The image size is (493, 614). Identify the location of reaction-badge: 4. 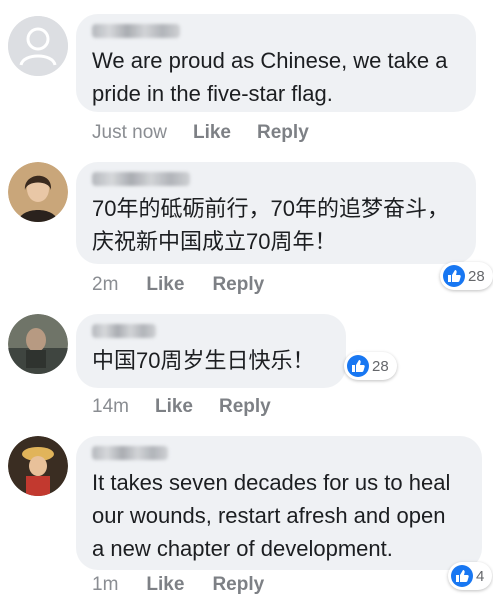
(470, 576).